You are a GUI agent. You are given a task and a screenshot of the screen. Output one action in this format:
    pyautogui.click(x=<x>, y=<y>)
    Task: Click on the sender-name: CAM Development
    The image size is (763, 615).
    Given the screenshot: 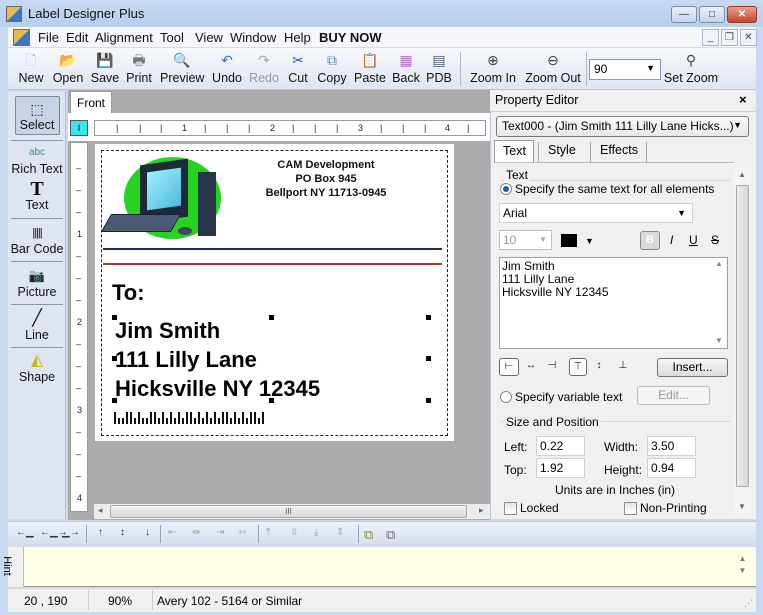 What is the action you would take?
    pyautogui.click(x=326, y=165)
    